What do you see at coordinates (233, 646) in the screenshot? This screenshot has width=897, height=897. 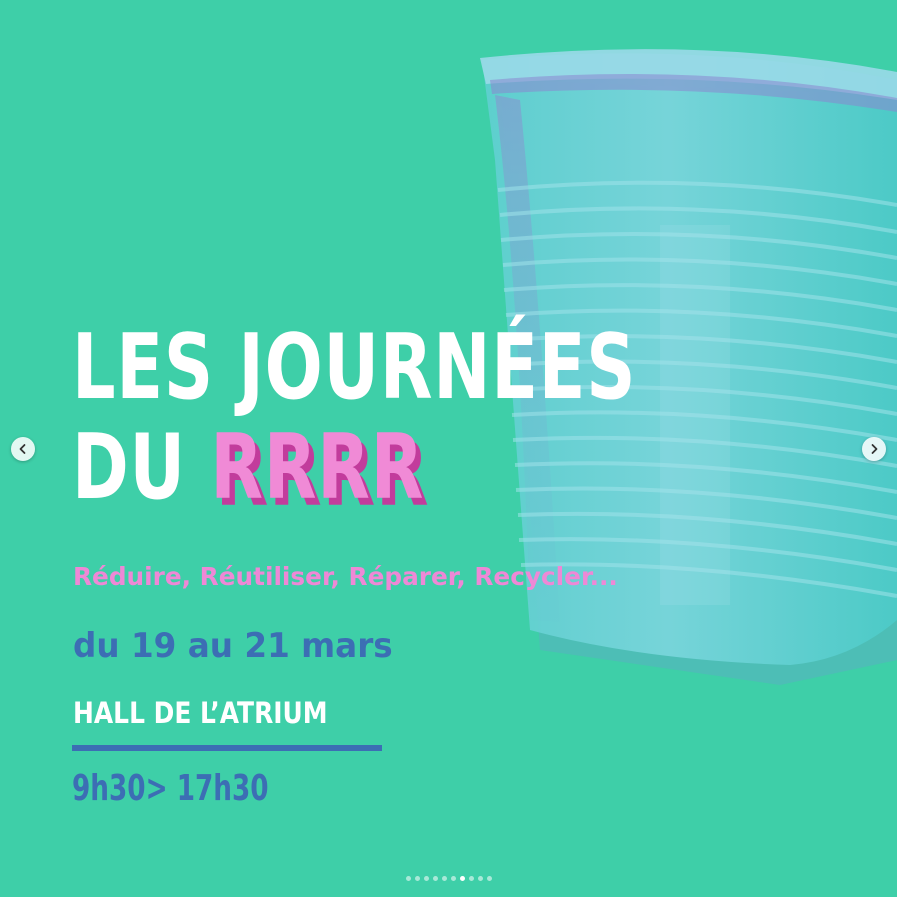 I see `event-dates: du 19 au 21 mars` at bounding box center [233, 646].